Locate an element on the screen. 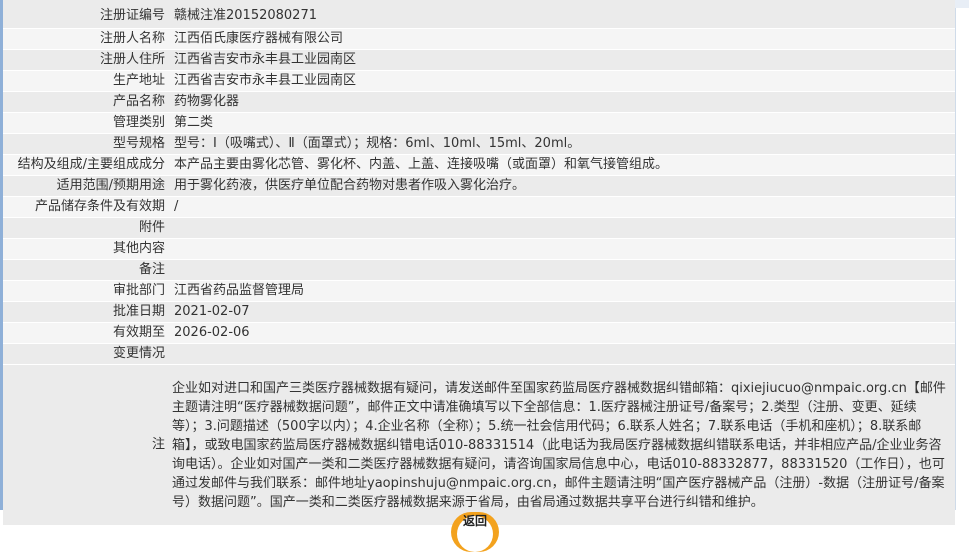  back-button-label: 返回 is located at coordinates (474, 521).